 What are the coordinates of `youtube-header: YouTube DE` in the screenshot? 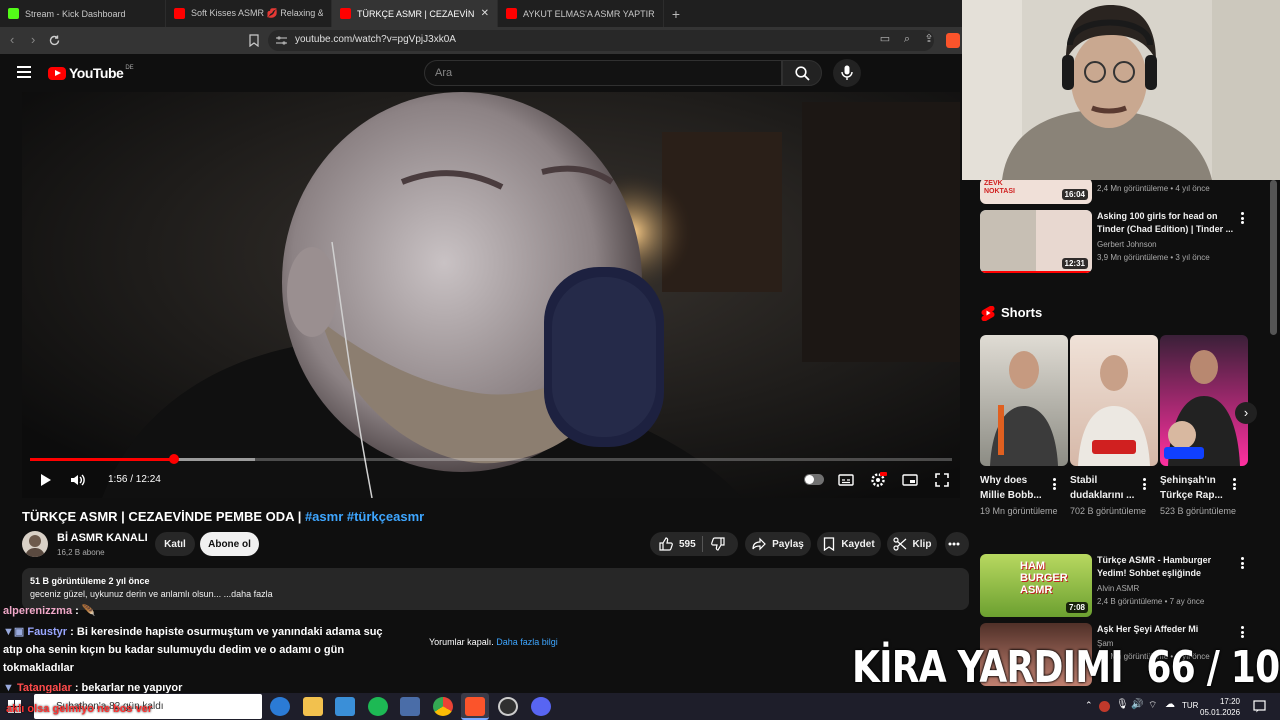 It's located at (481, 73).